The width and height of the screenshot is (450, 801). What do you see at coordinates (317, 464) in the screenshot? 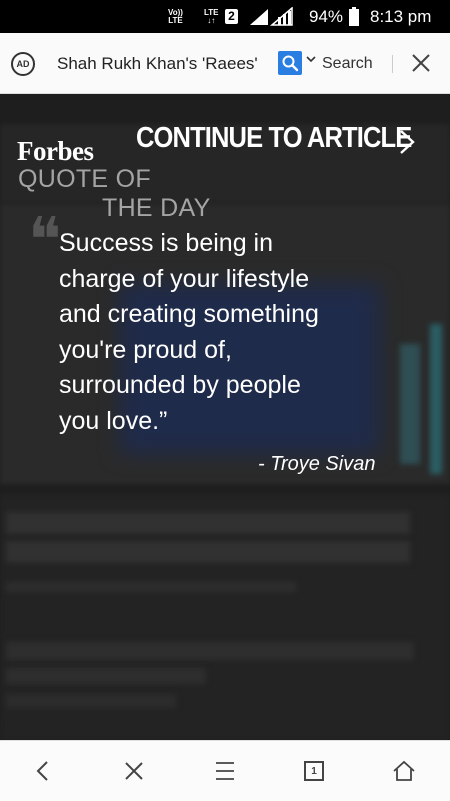
I see `quote-author: - Troye Sivan` at bounding box center [317, 464].